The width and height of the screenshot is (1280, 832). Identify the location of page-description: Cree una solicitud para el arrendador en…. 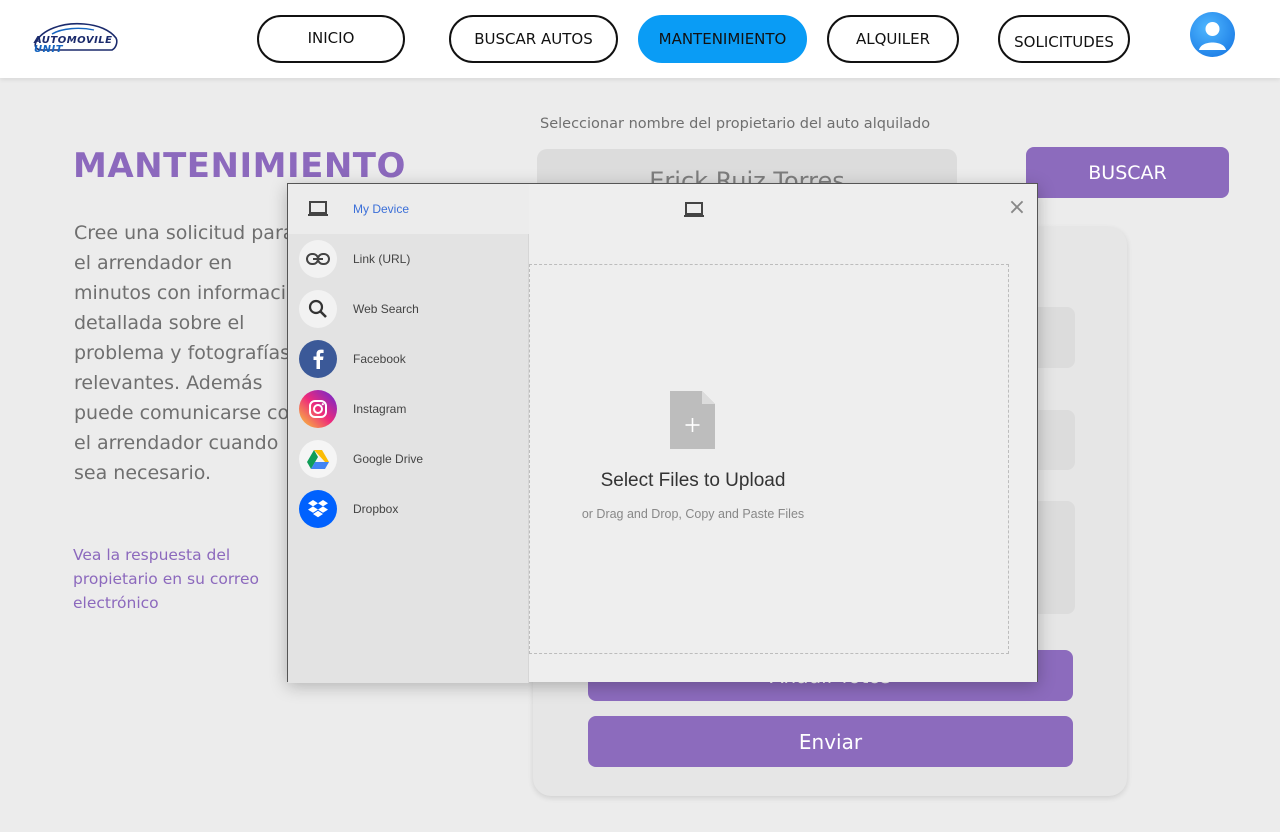
(192, 353).